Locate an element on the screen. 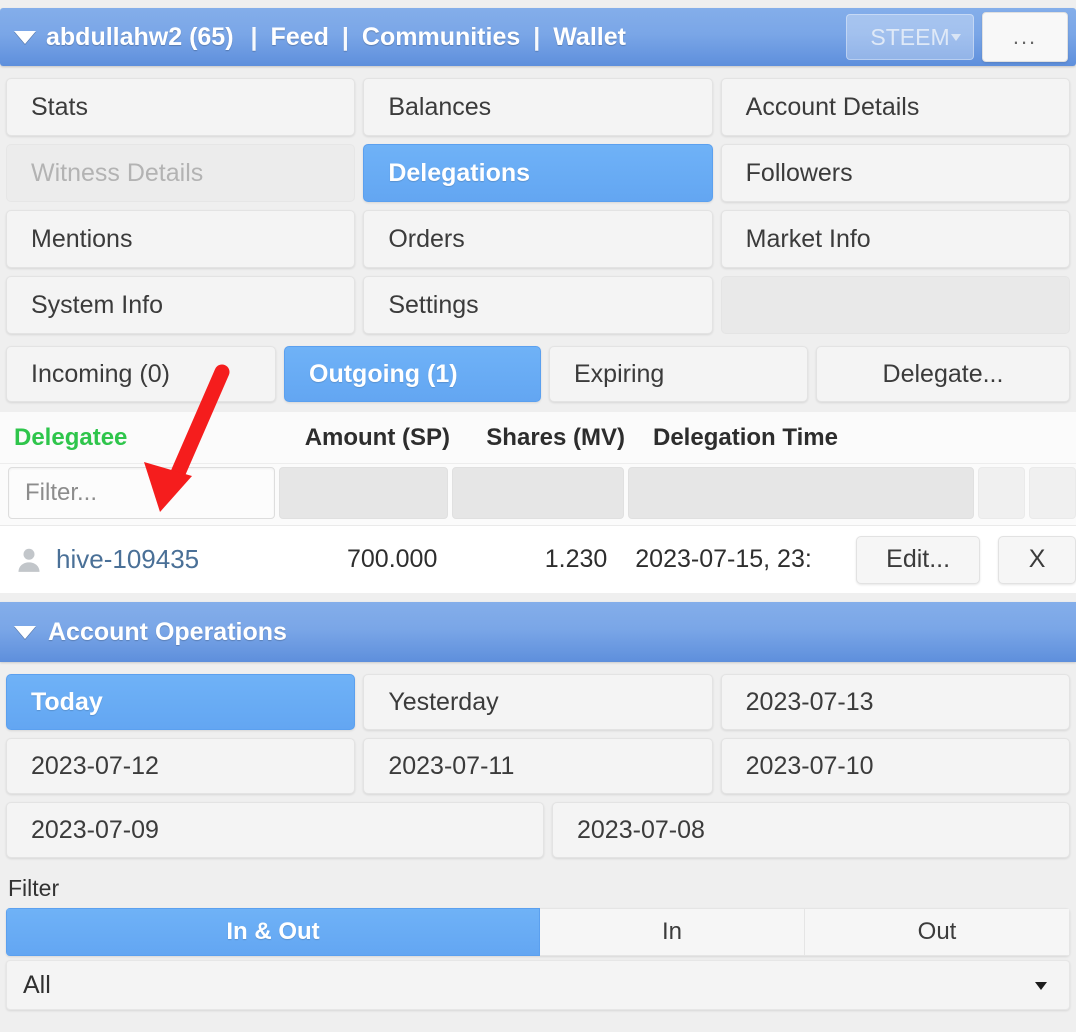  time-filter-cell is located at coordinates (800, 493).